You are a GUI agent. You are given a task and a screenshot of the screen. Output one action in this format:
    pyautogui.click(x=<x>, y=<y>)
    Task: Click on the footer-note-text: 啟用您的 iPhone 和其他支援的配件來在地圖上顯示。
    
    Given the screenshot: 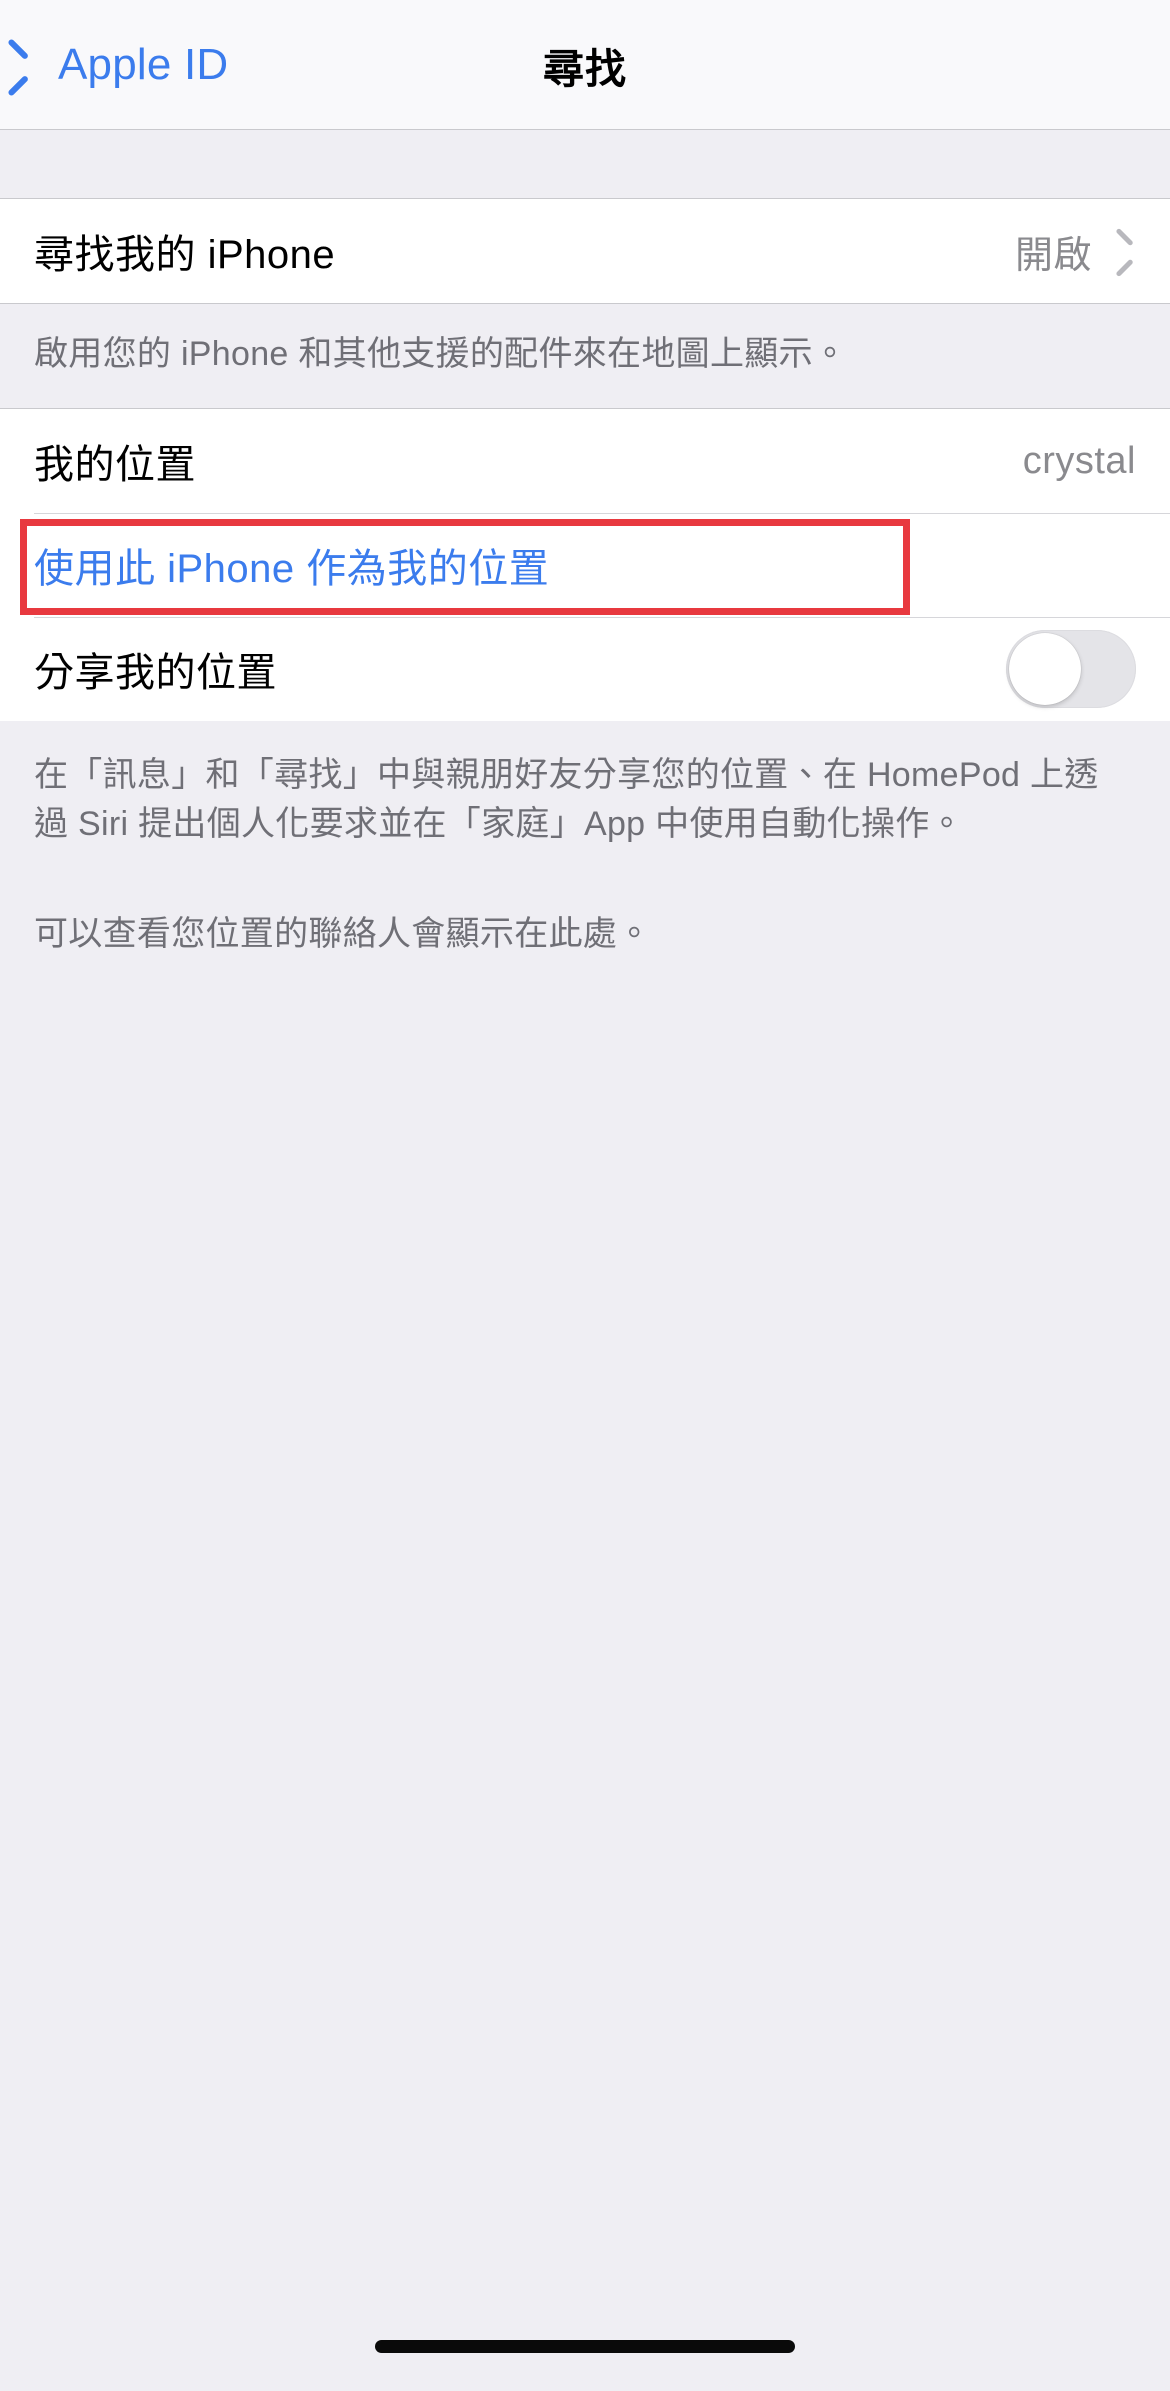 What is the action you would take?
    pyautogui.click(x=441, y=354)
    